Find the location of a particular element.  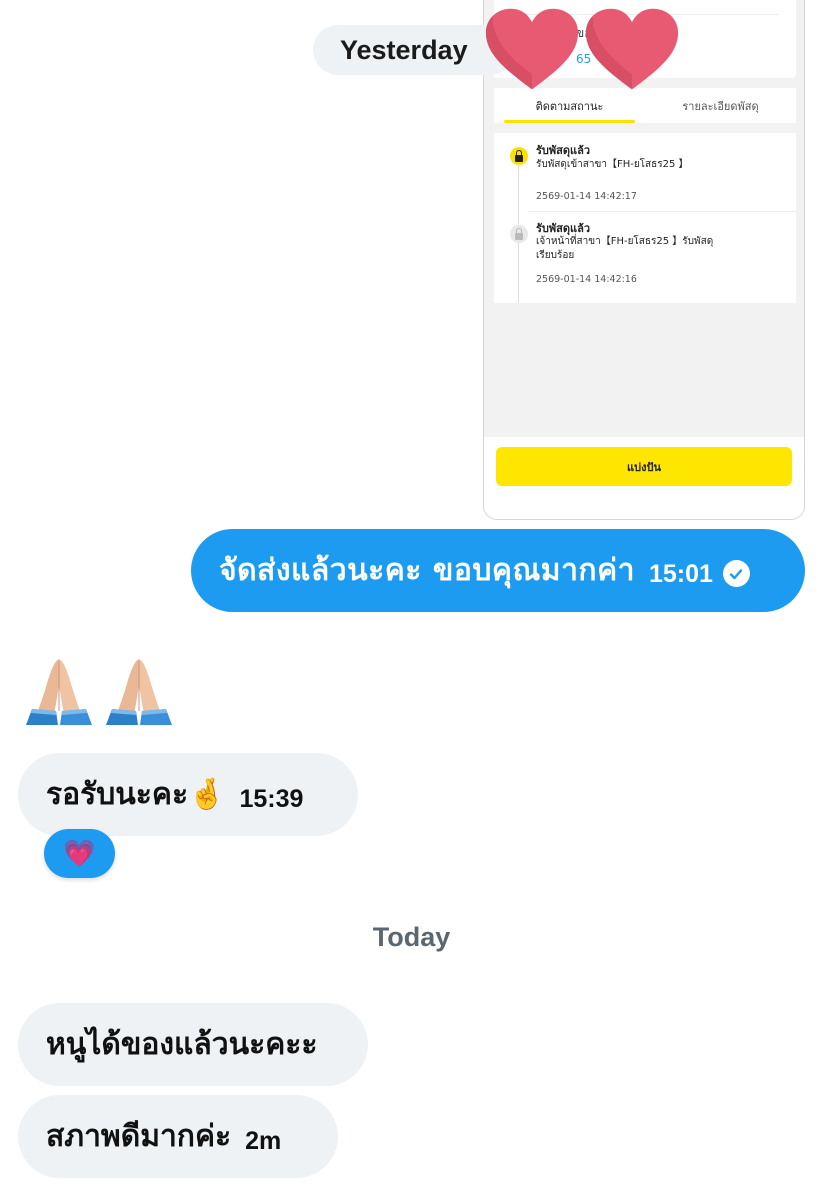

outgoing-message: จัดส่งแล้วนะคะ ขอบคุณมากค่า 15:01 is located at coordinates (498, 570).